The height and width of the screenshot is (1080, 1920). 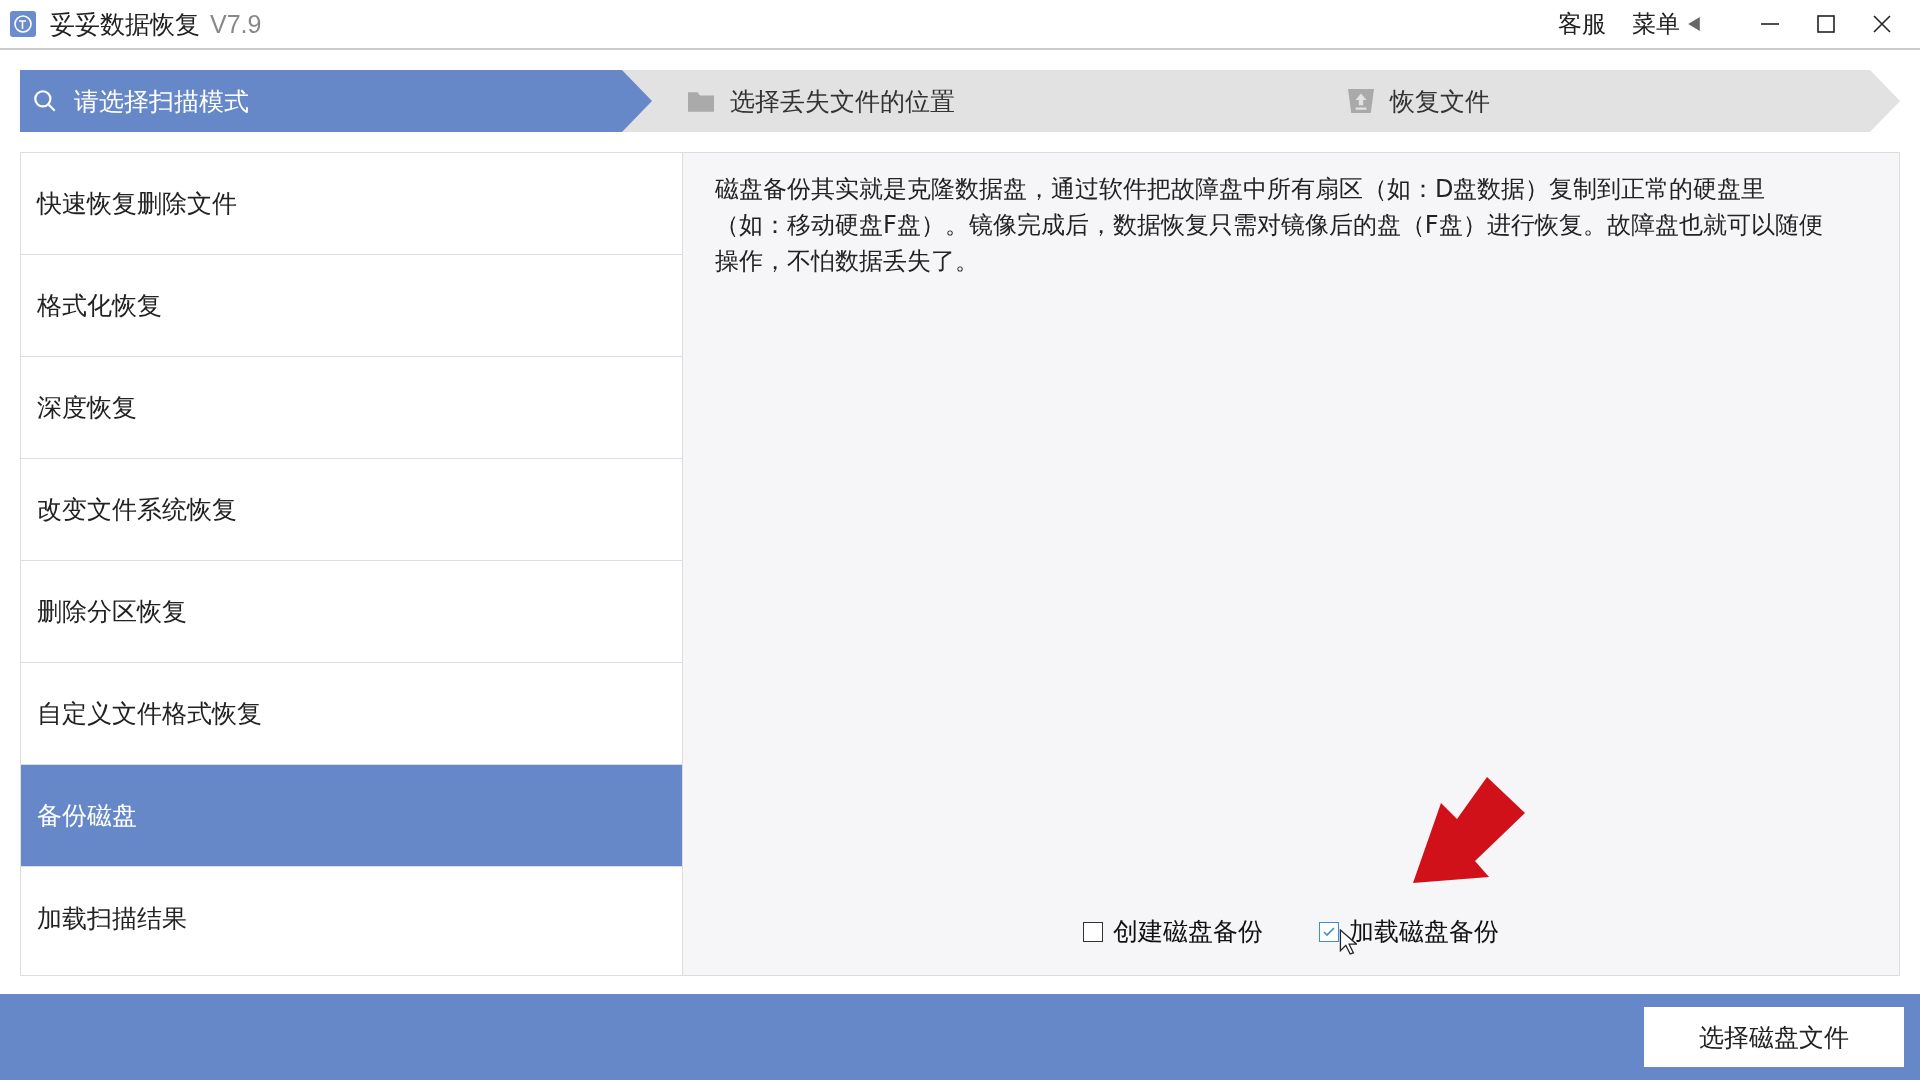 I want to click on close-icon, so click(x=1882, y=24).